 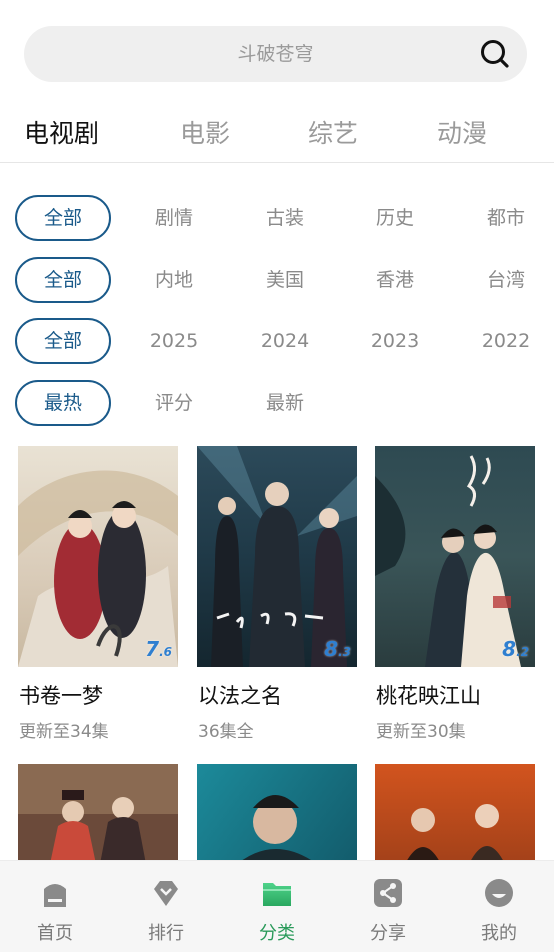 I want to click on filter-genre-option: 剧情, so click(x=174, y=218).